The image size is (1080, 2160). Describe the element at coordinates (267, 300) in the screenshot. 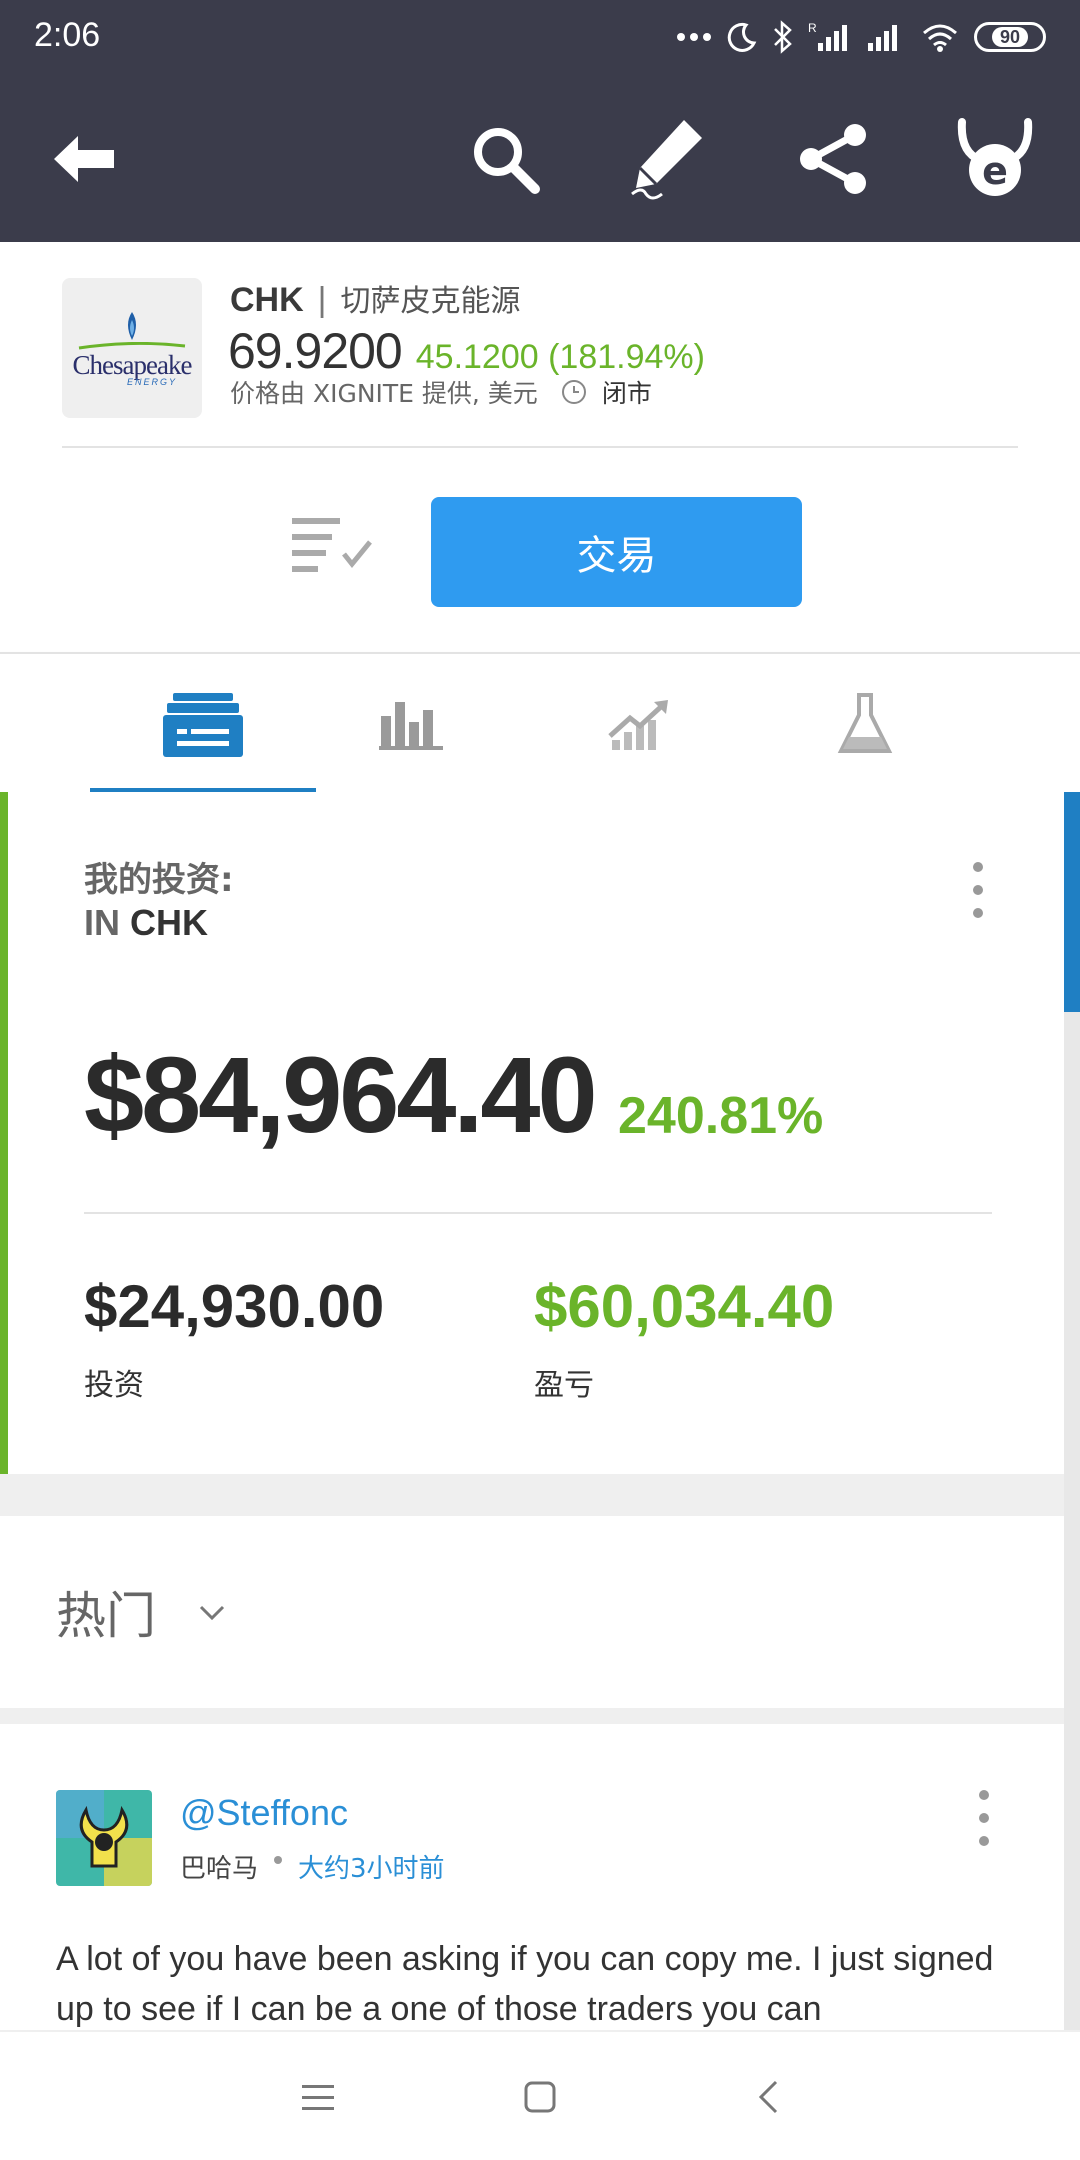

I see `ticker-symbol: CHK` at that location.